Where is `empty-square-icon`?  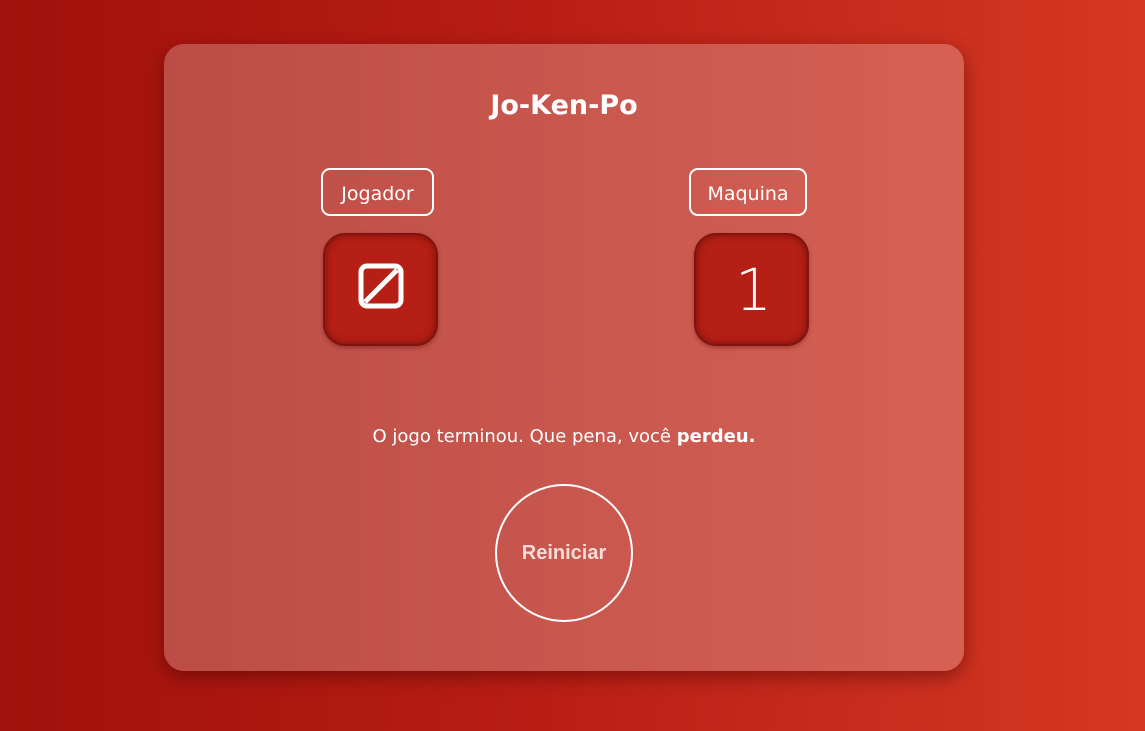 empty-square-icon is located at coordinates (381, 290).